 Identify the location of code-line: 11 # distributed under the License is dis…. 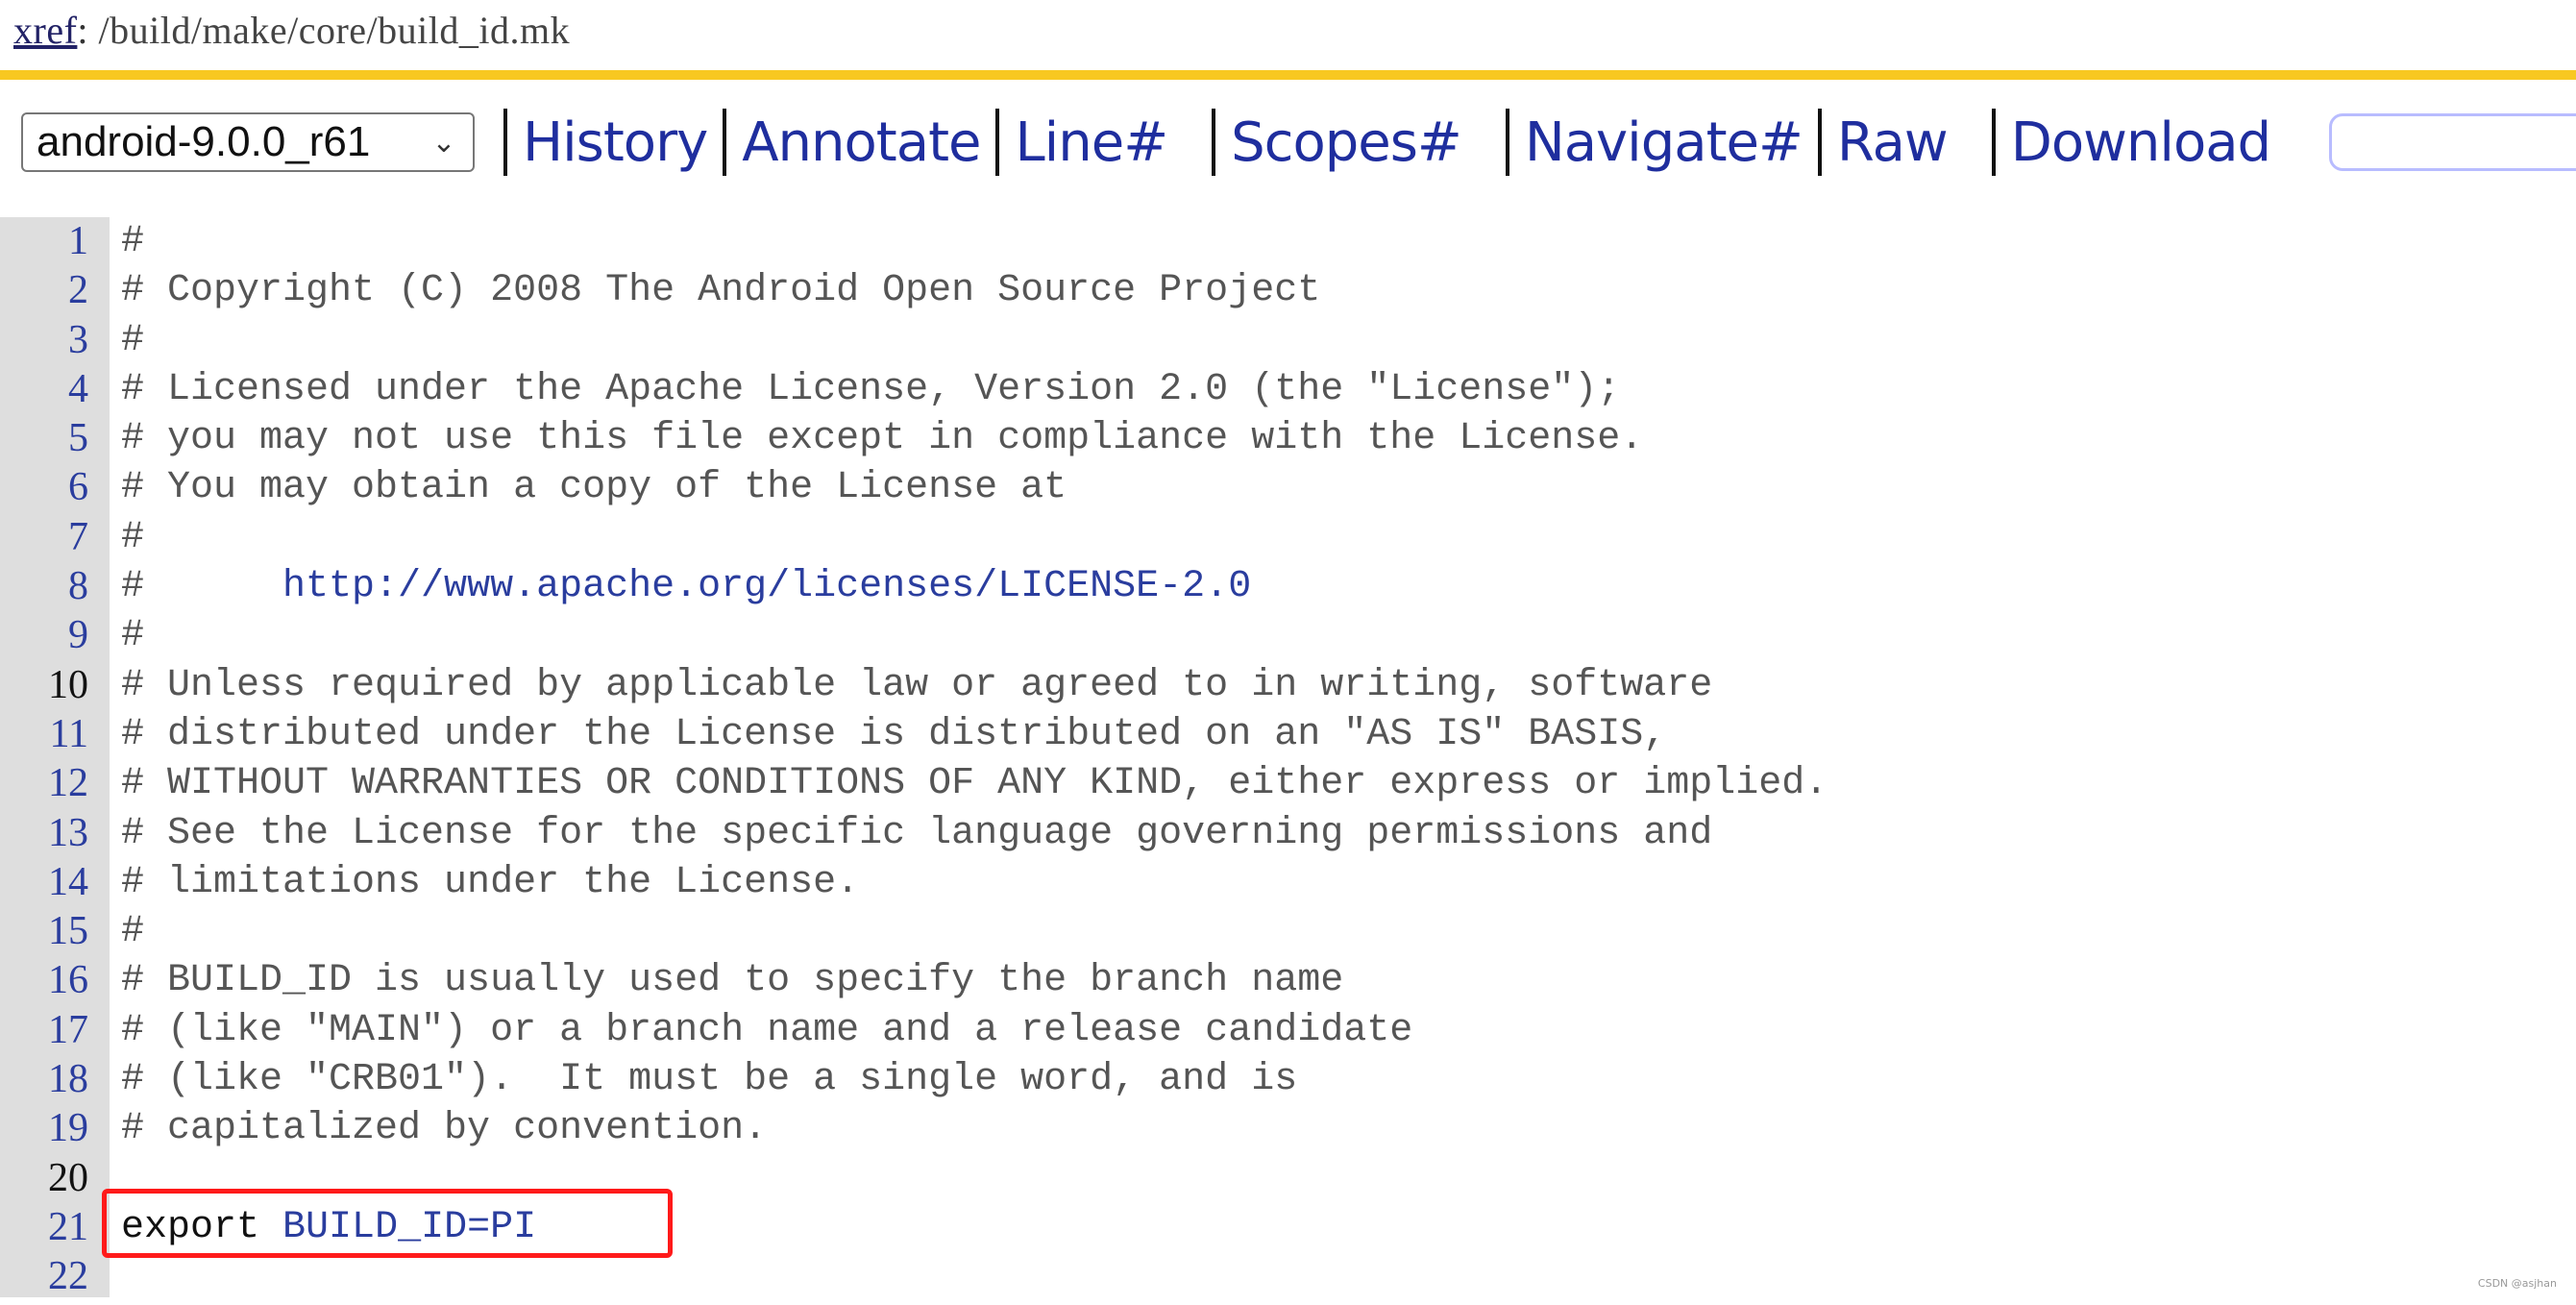
(1288, 734).